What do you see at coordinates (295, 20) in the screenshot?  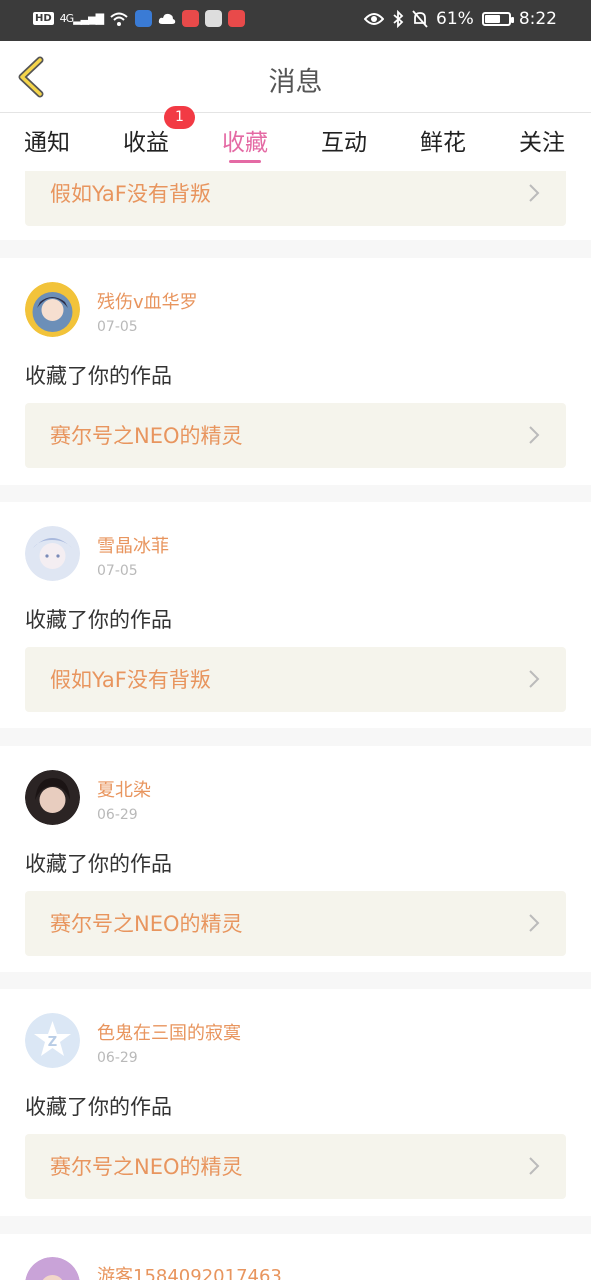 I see `status-bar: HD 4G▂▃▅▇ 61% 8:22` at bounding box center [295, 20].